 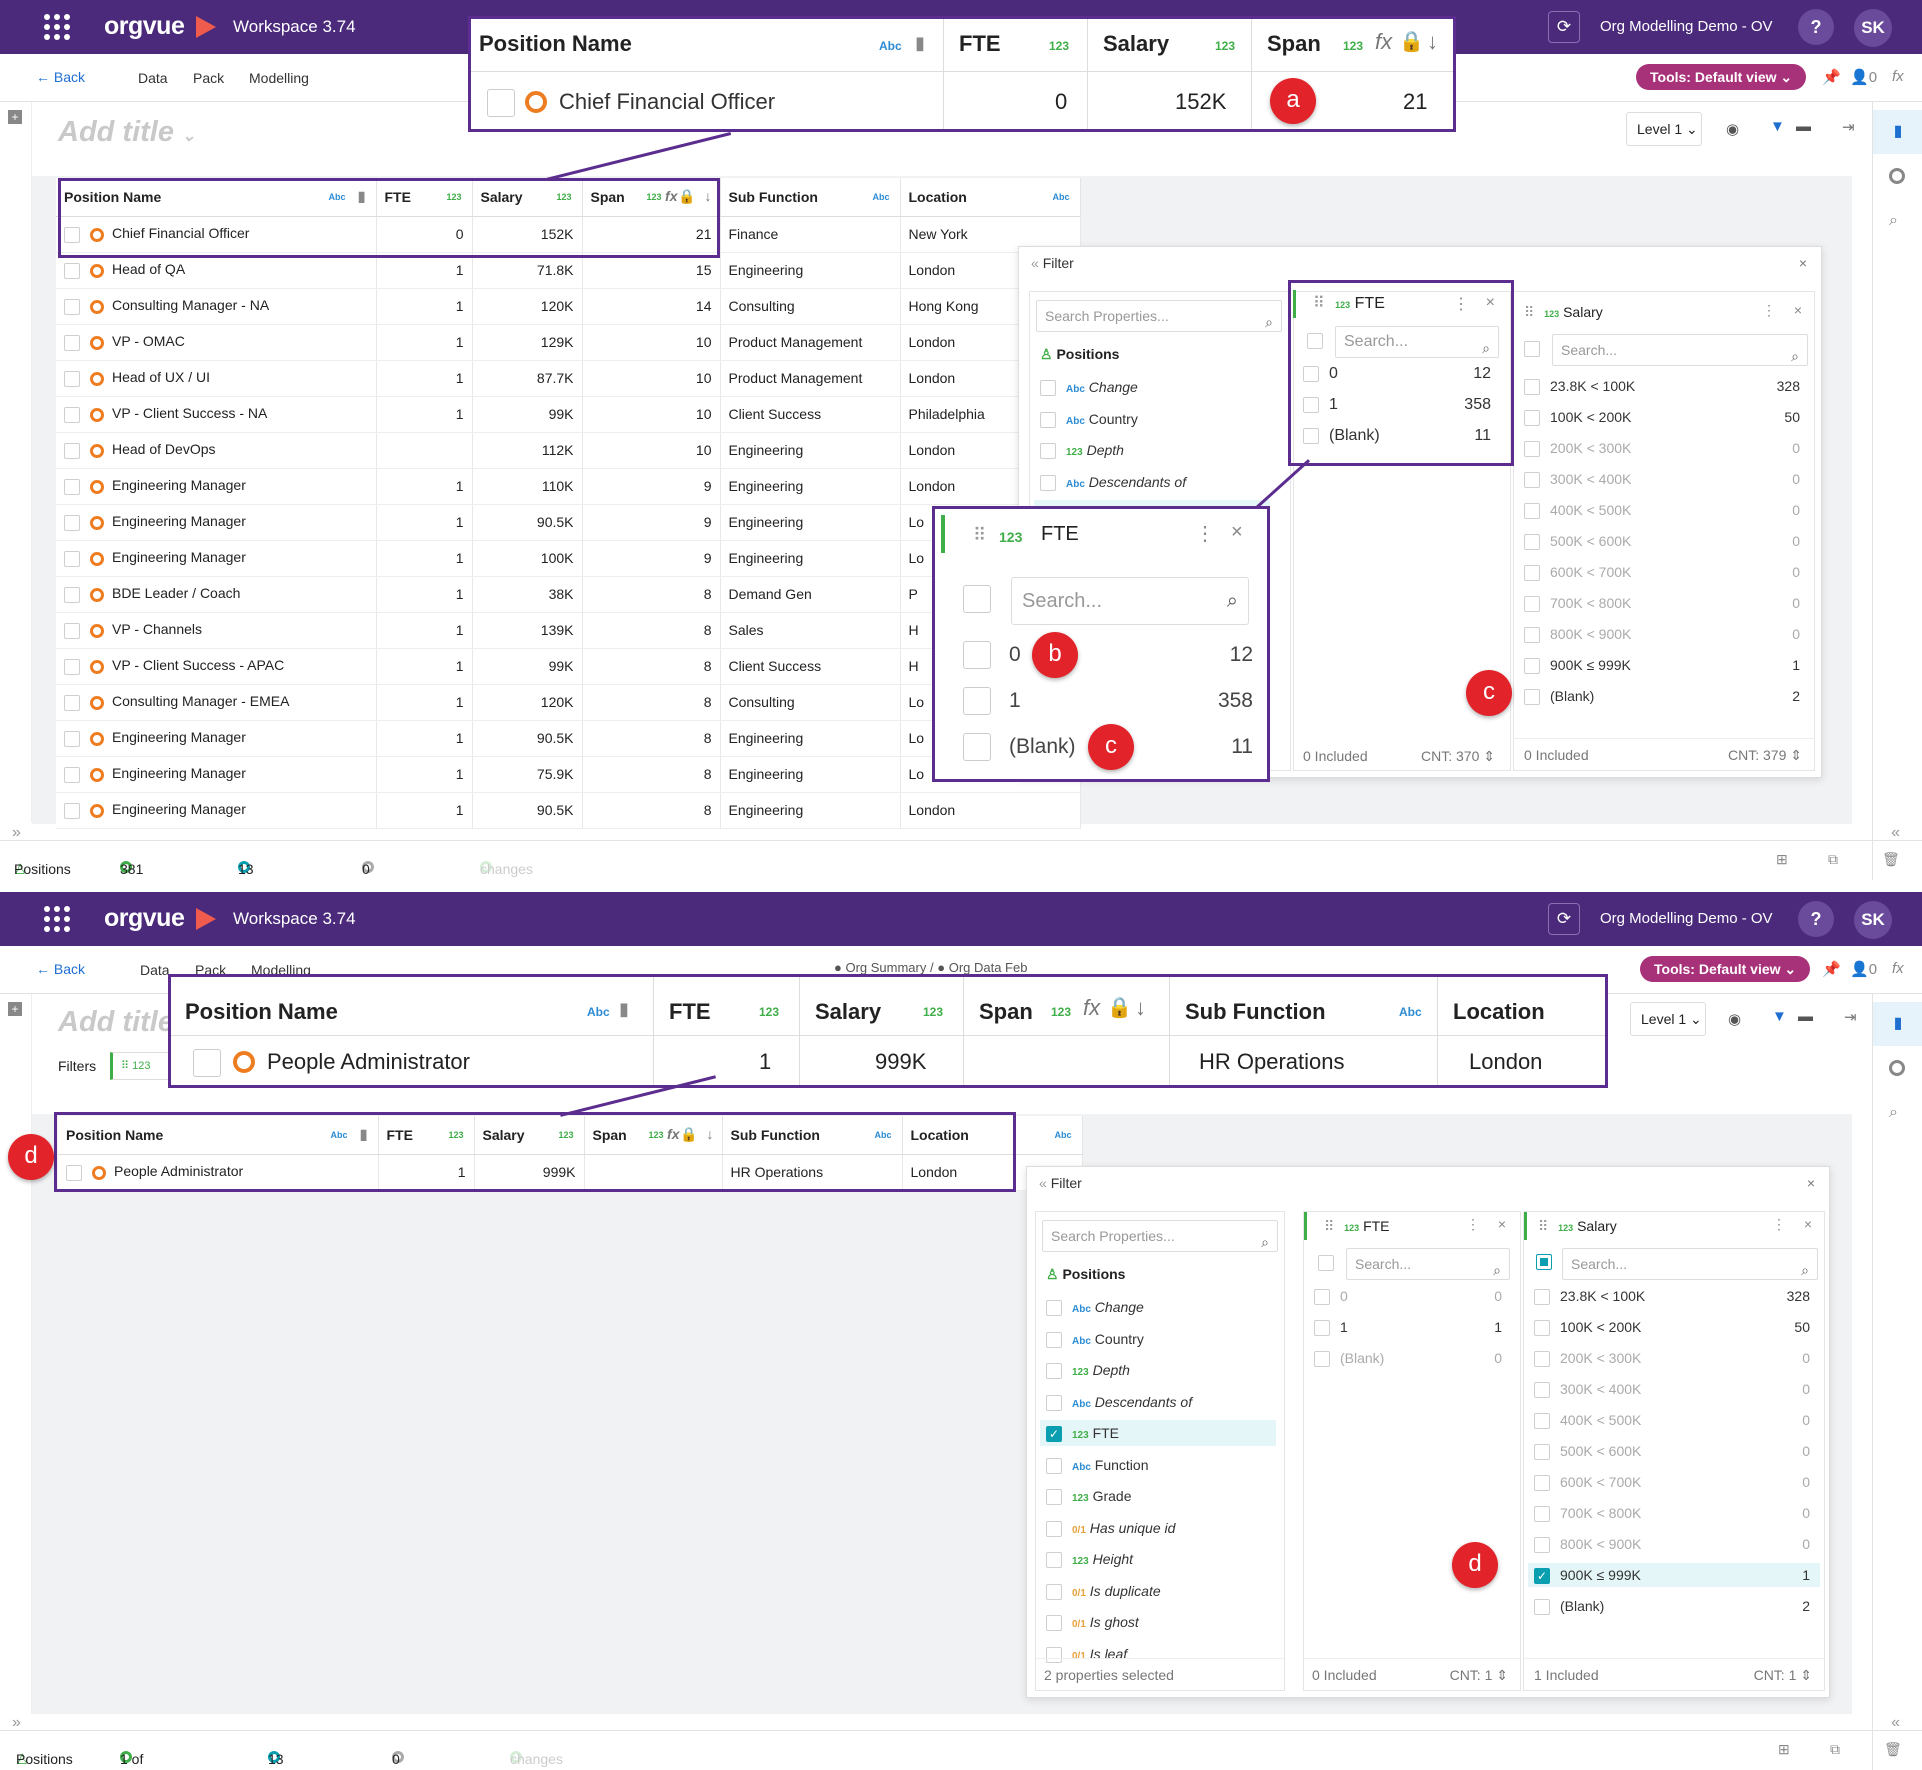 What do you see at coordinates (1152, 387) in the screenshot?
I see `property-item: Abc Change` at bounding box center [1152, 387].